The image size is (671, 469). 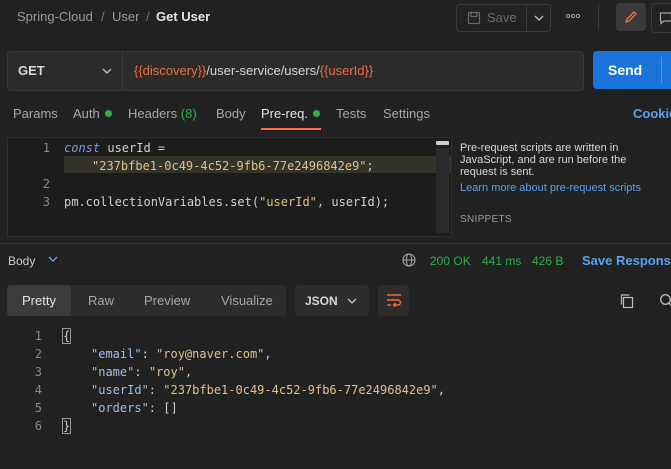 What do you see at coordinates (147, 202) in the screenshot?
I see `code-text: pm.collectionVariables.` at bounding box center [147, 202].